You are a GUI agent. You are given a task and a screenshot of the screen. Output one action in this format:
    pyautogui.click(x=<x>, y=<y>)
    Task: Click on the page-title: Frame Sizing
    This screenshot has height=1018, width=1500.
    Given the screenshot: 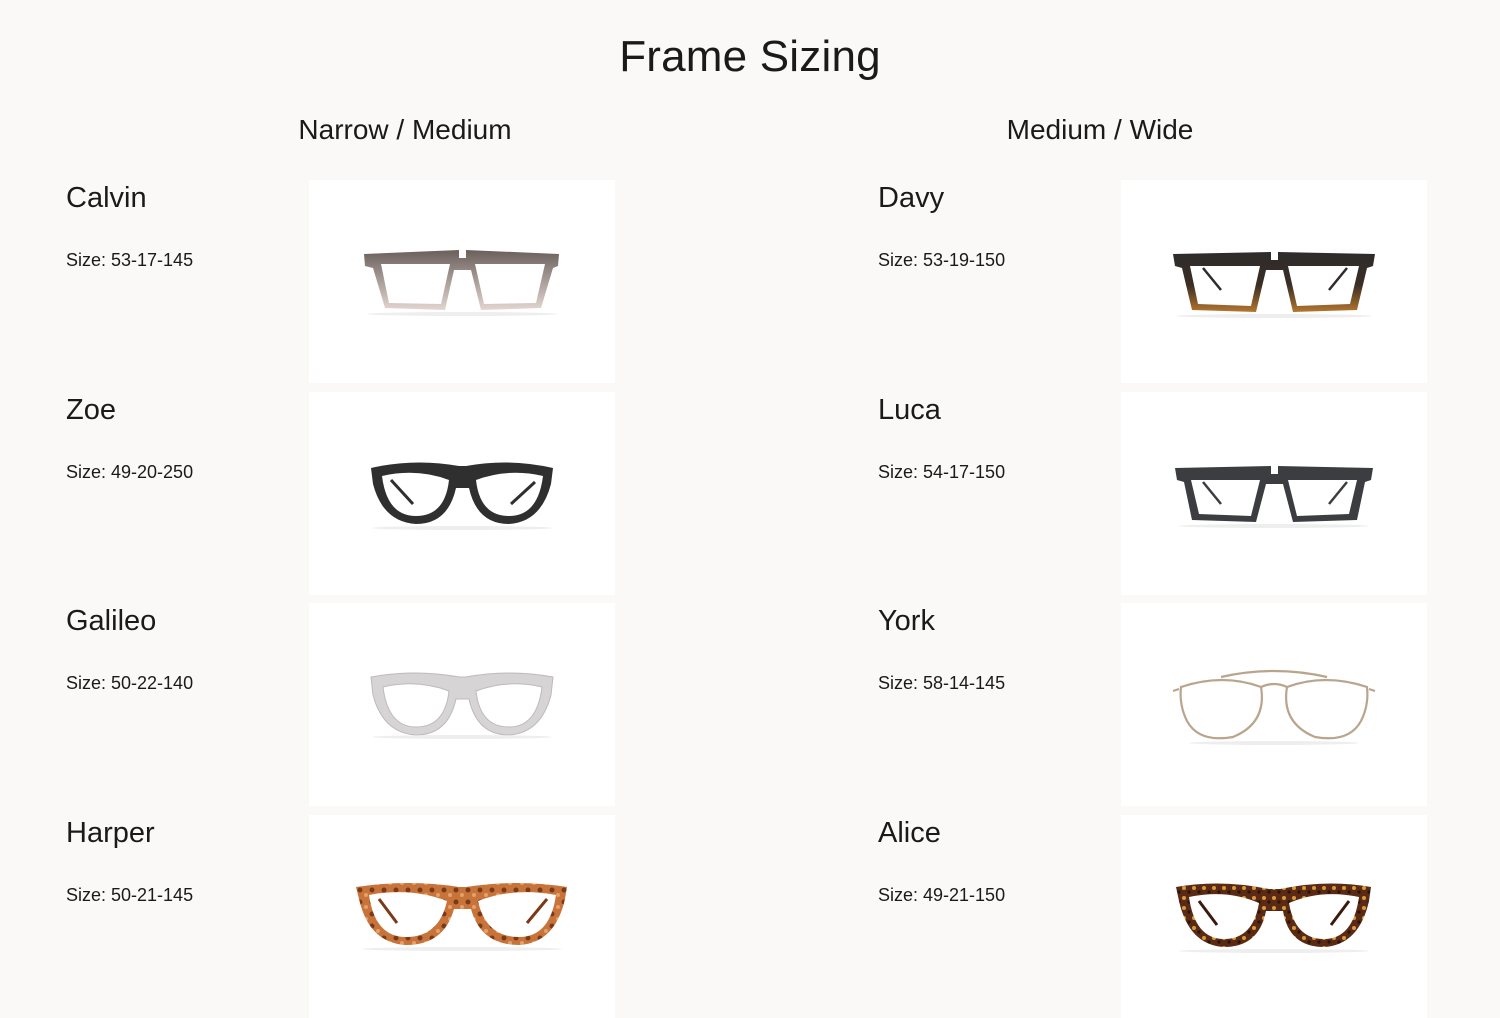 What is the action you would take?
    pyautogui.click(x=750, y=56)
    